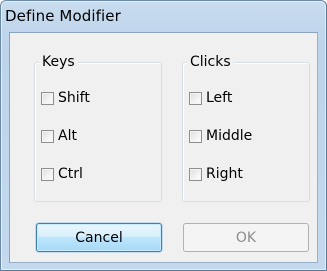 This screenshot has height=271, width=327. I want to click on right-click-checkbox-row: Right, so click(216, 174).